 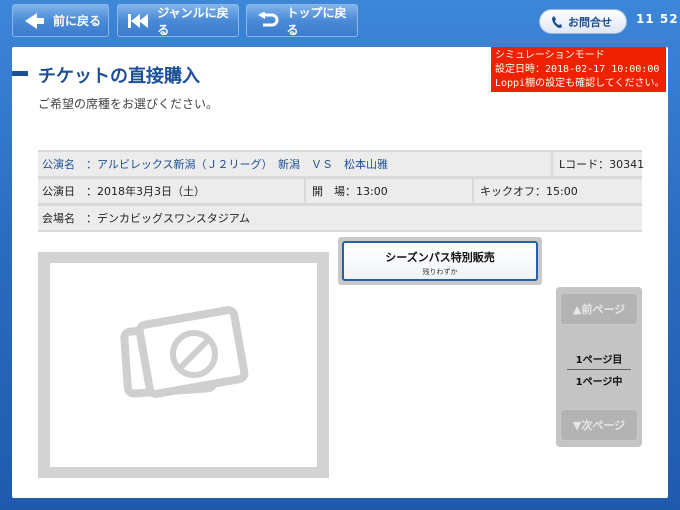 I want to click on event-date-row: 公演日 ：2018年3月3日（土） 開 場：13:00 キックオフ：15:00, so click(x=340, y=191).